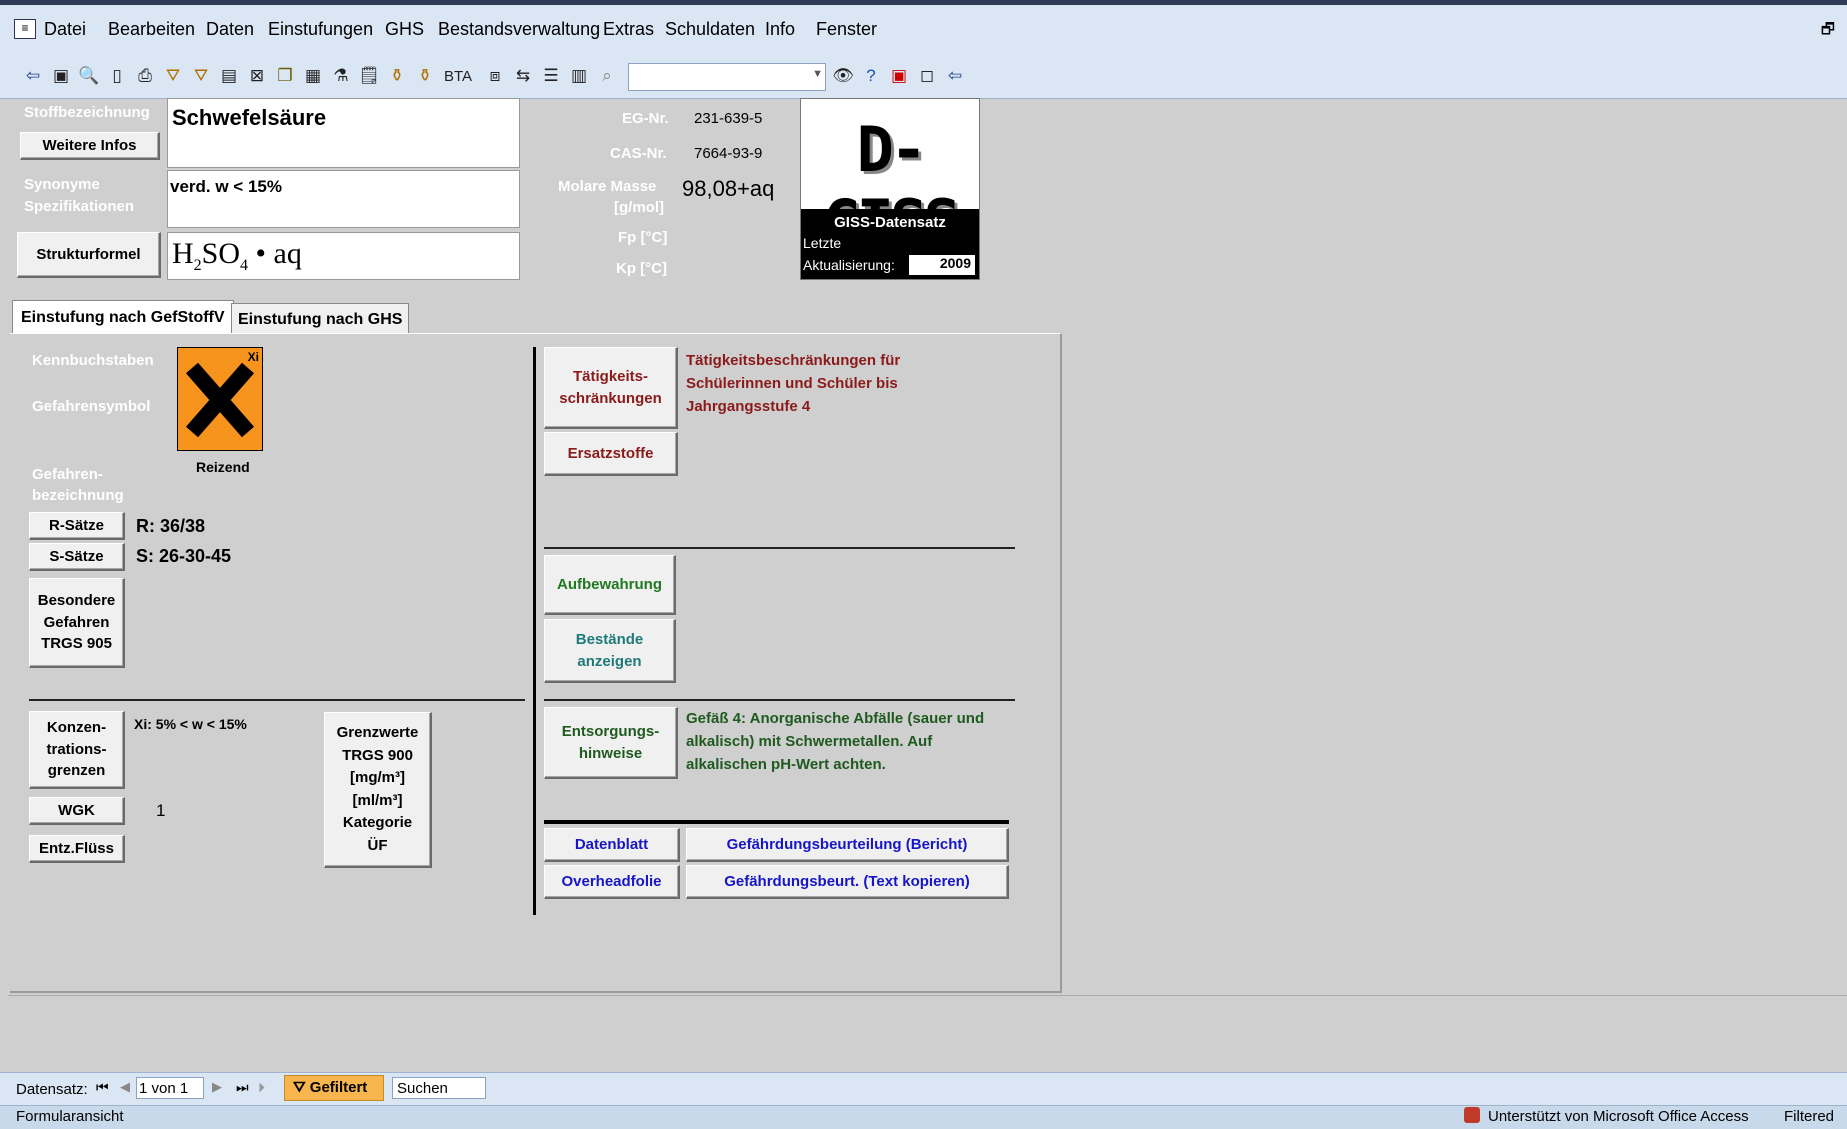 The image size is (1847, 1129). I want to click on menu-bearbeiten: Bearbeiten, so click(151, 29).